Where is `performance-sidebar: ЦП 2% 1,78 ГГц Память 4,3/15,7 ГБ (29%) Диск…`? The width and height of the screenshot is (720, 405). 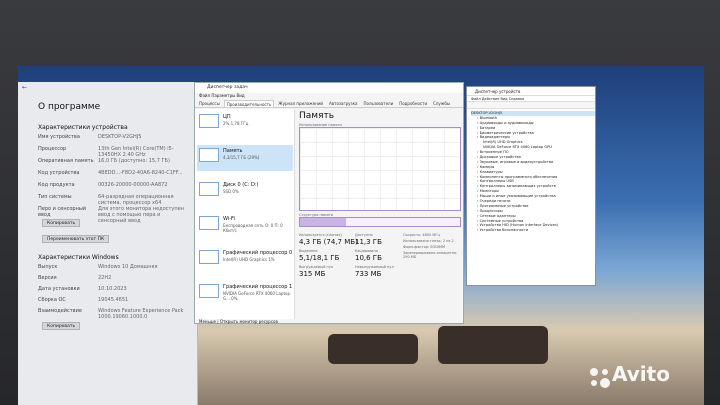
performance-sidebar: ЦП 2% 1,78 ГГц Память 4,3/15,7 ГБ (29%) Диск… is located at coordinates (245, 214).